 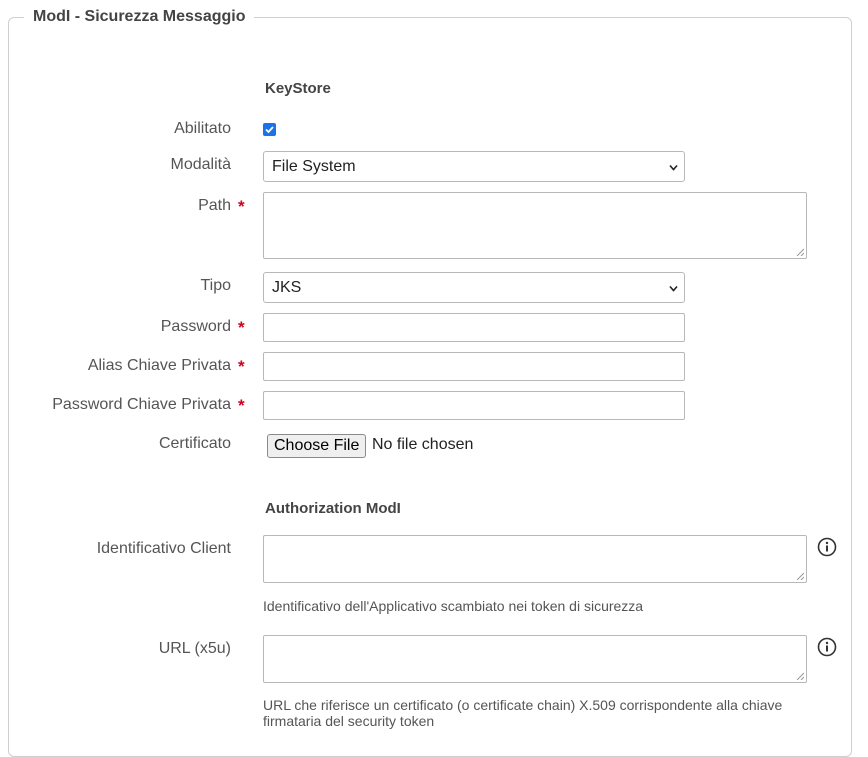 I want to click on authorization-section-title: Authorization ModI, so click(x=333, y=508).